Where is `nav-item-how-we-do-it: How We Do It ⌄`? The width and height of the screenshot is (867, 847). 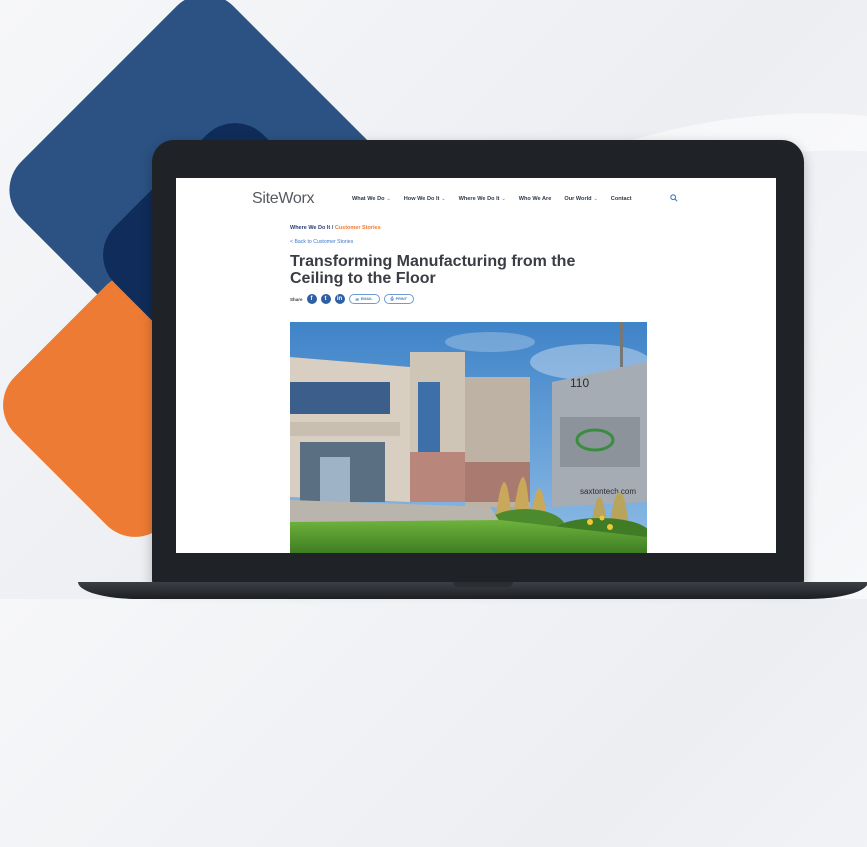
nav-item-how-we-do-it: How We Do It ⌄ is located at coordinates (425, 199).